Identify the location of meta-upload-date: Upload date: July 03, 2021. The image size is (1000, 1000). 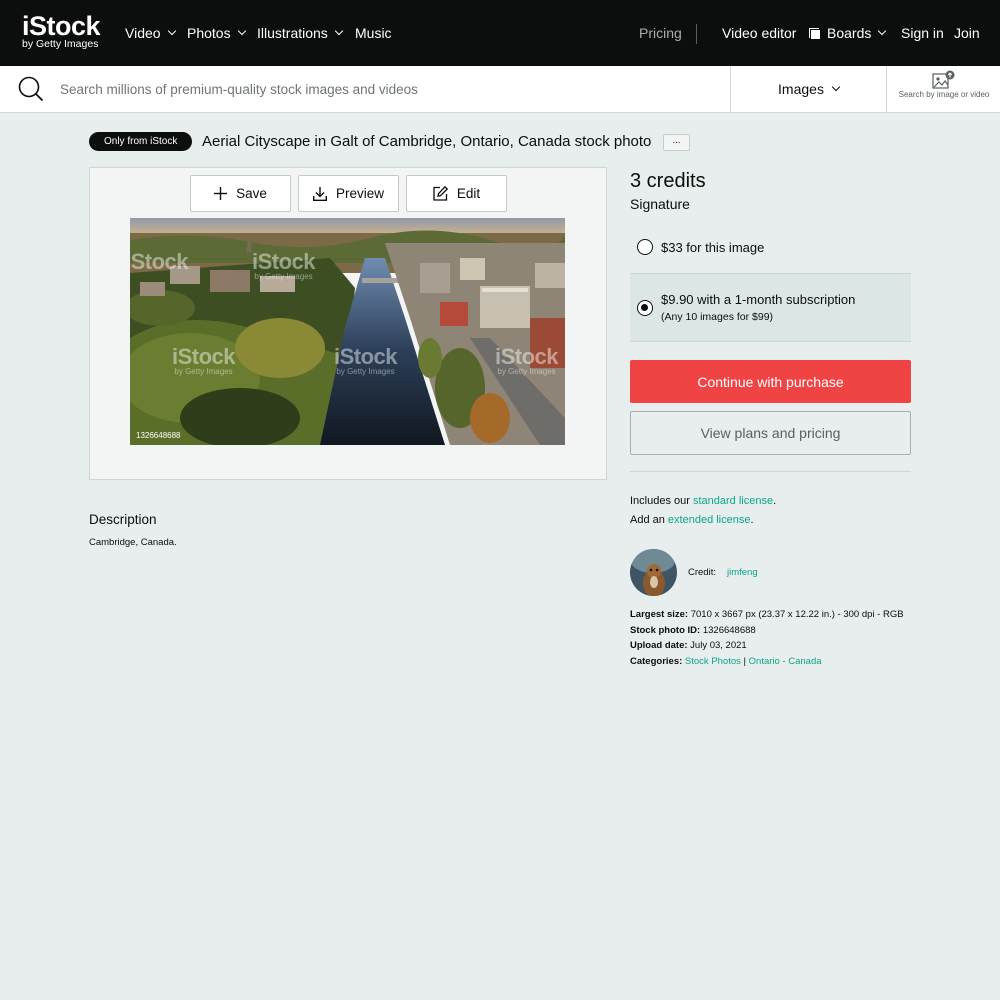
(688, 645).